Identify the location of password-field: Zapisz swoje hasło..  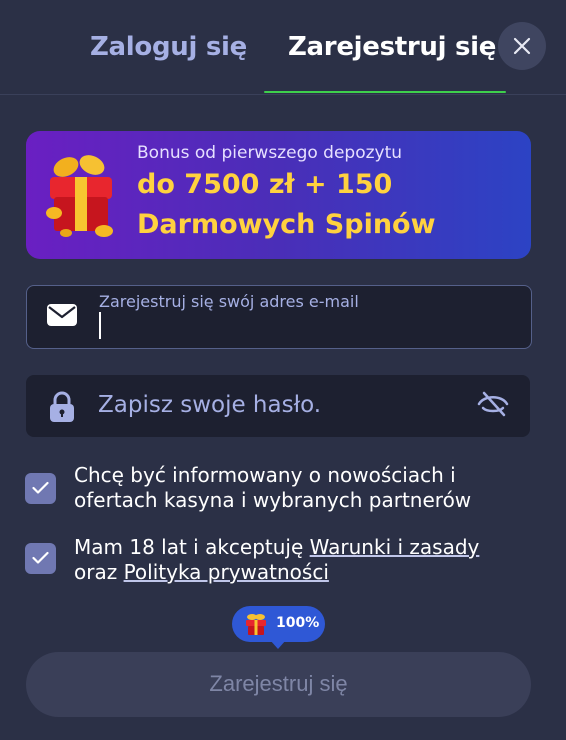
(278, 406).